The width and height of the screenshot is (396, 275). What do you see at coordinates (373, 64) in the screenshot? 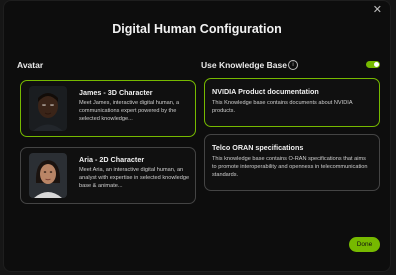
I see `knowledge-base-toggle` at bounding box center [373, 64].